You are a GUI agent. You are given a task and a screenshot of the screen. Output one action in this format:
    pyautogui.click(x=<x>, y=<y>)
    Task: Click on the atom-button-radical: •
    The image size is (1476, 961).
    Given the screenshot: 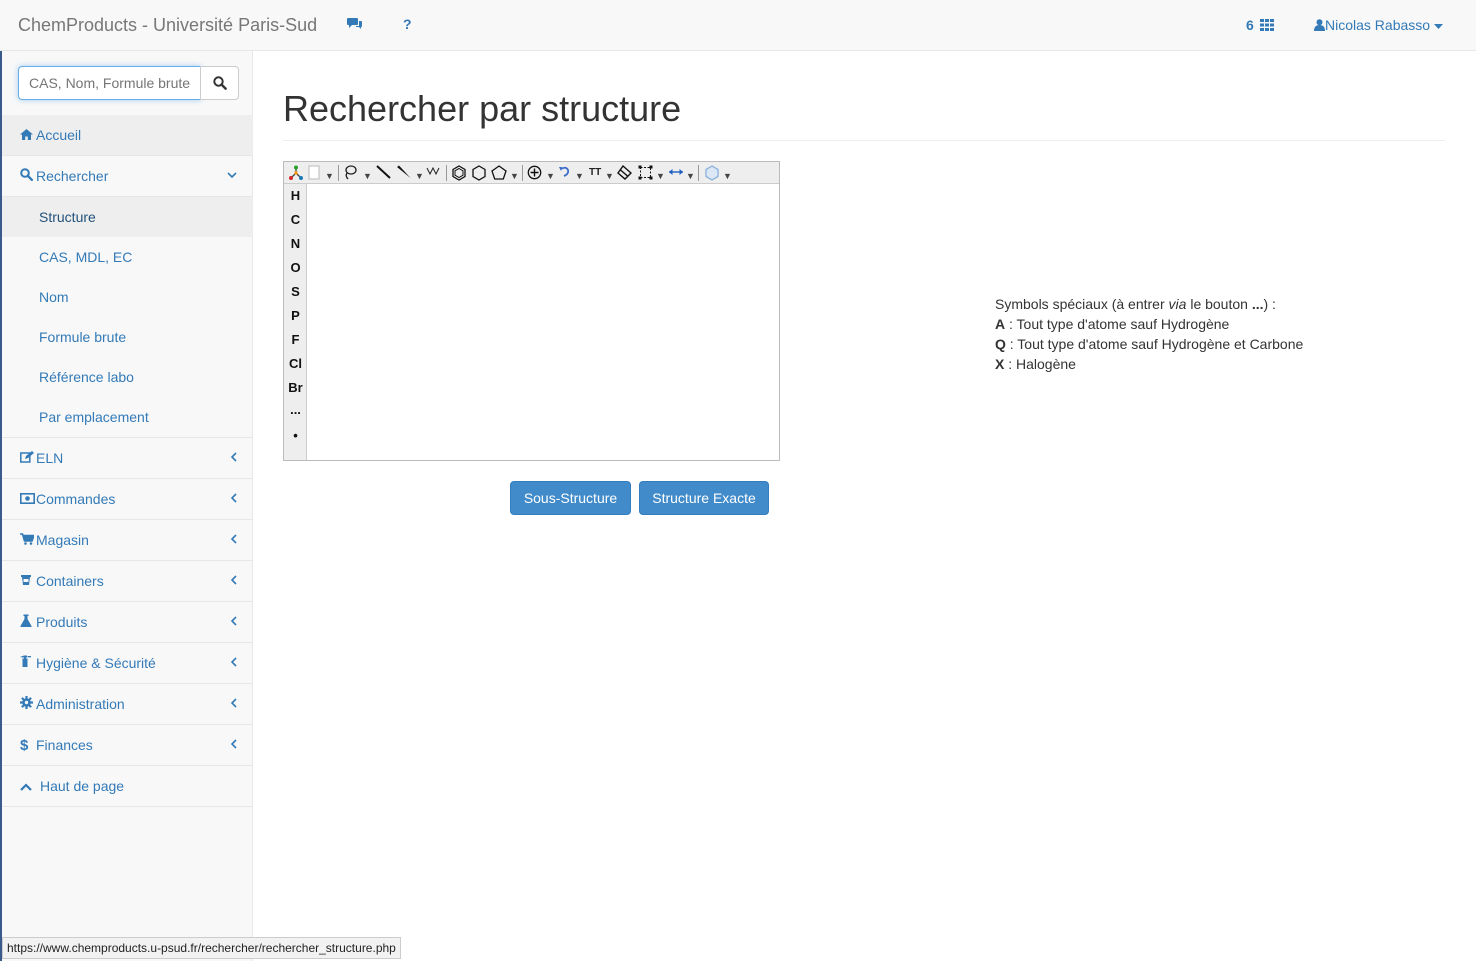 What is the action you would take?
    pyautogui.click(x=295, y=435)
    